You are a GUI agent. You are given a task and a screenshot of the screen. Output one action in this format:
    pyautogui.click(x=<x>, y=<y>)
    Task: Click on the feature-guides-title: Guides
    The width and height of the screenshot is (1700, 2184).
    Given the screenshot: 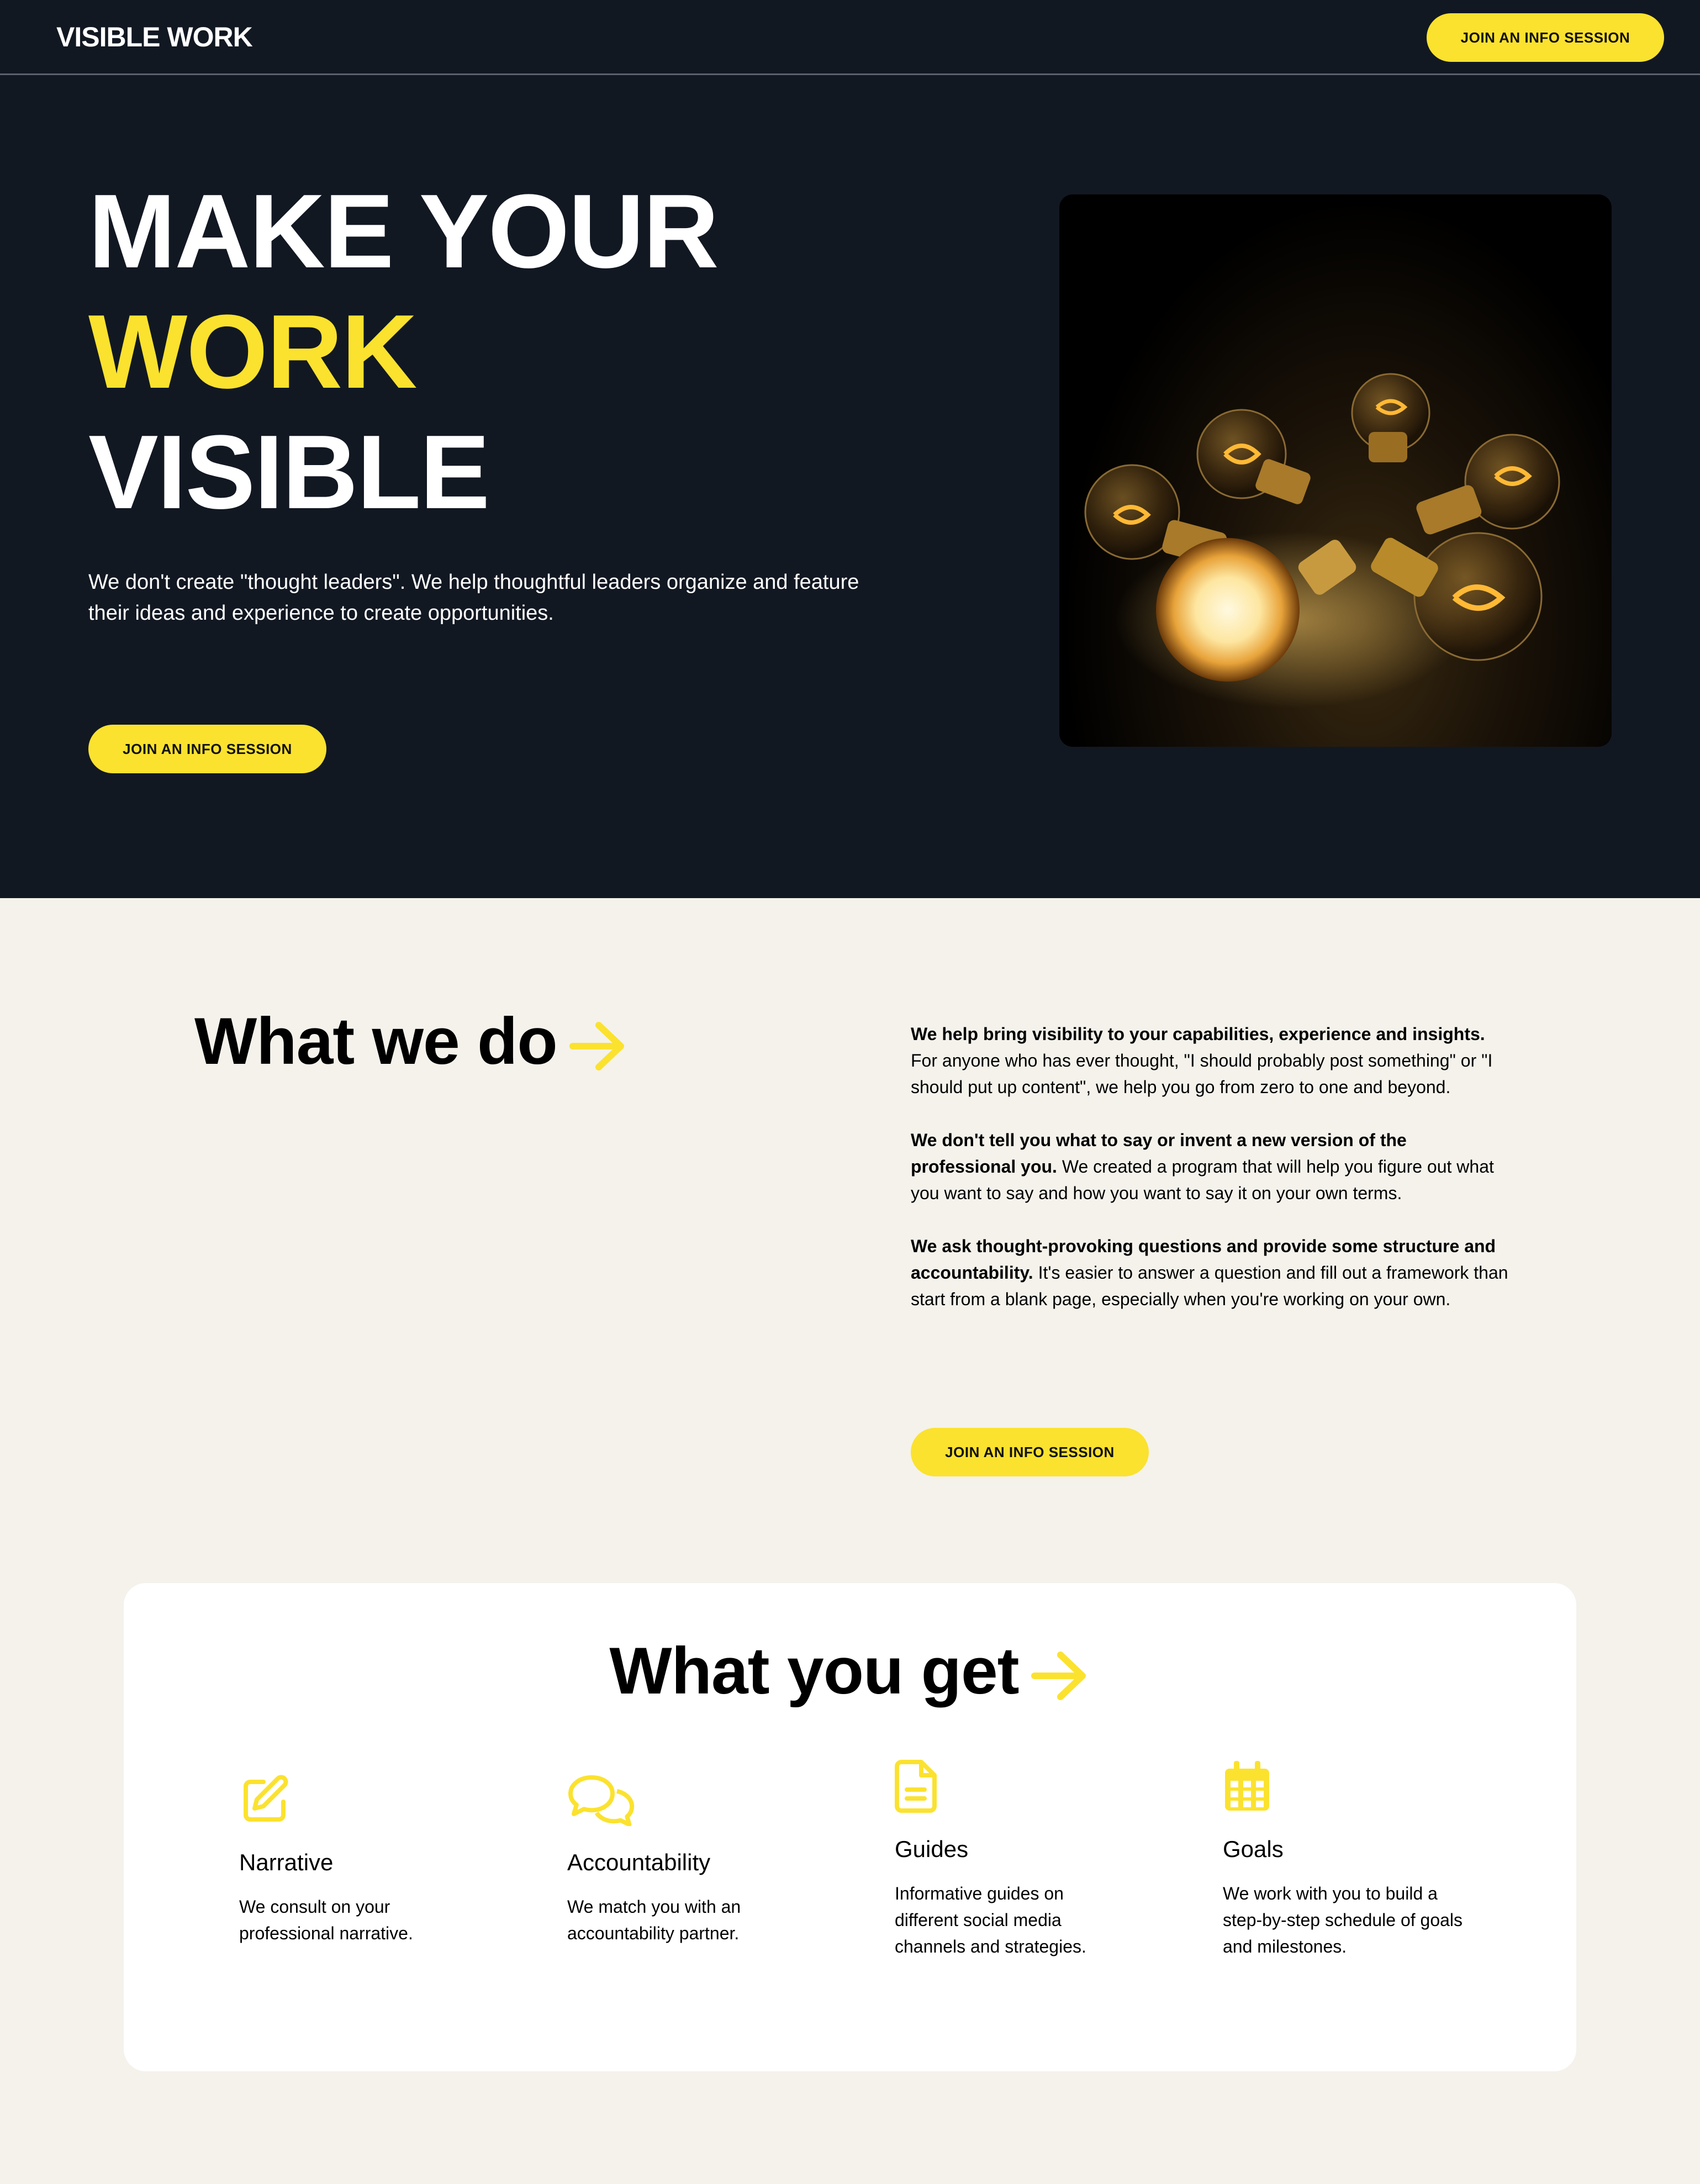 What is the action you would take?
    pyautogui.click(x=932, y=1849)
    